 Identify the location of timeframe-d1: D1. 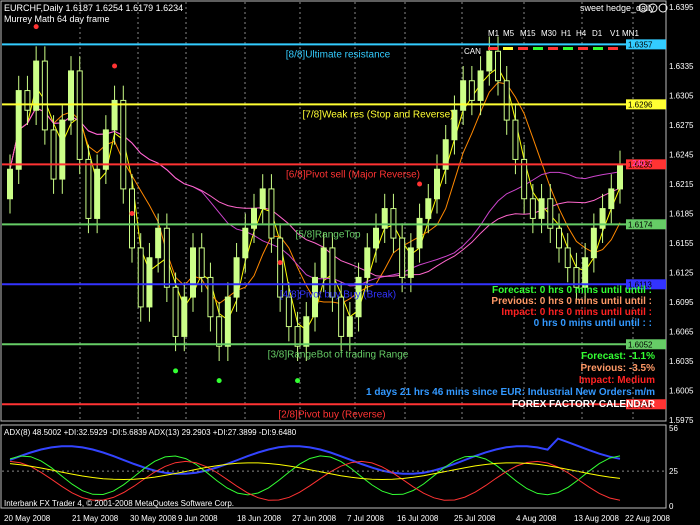
(597, 33).